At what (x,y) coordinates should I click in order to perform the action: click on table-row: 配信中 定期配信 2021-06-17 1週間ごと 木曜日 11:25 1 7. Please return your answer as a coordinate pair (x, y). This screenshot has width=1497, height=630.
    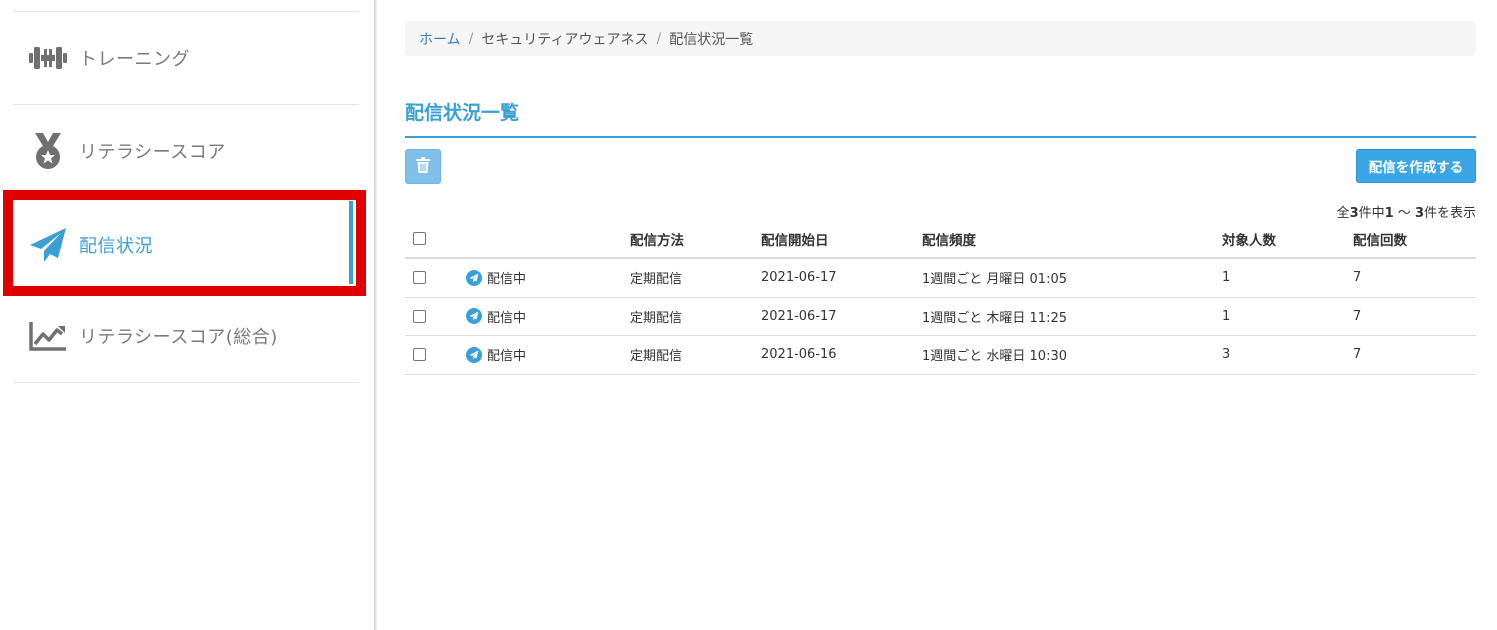
    Looking at the image, I should click on (940, 317).